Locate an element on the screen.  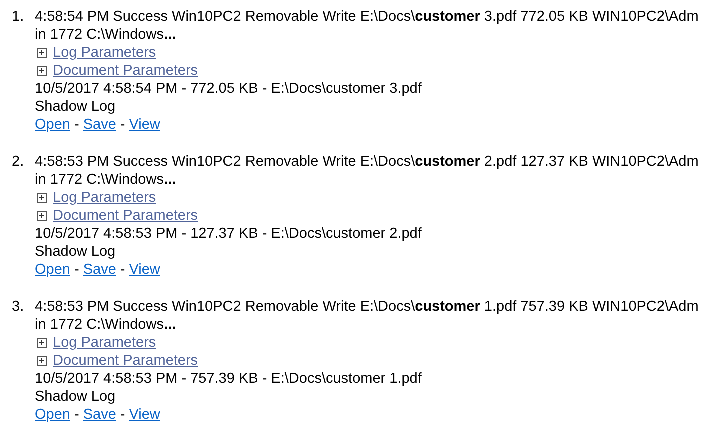
event-summary: 4:58:53 PM Success Win10PC2 Removable Write E:\Docs\customer 1.pdf 757.39 KB WIN10PC2\Adm is located at coordinates (367, 307).